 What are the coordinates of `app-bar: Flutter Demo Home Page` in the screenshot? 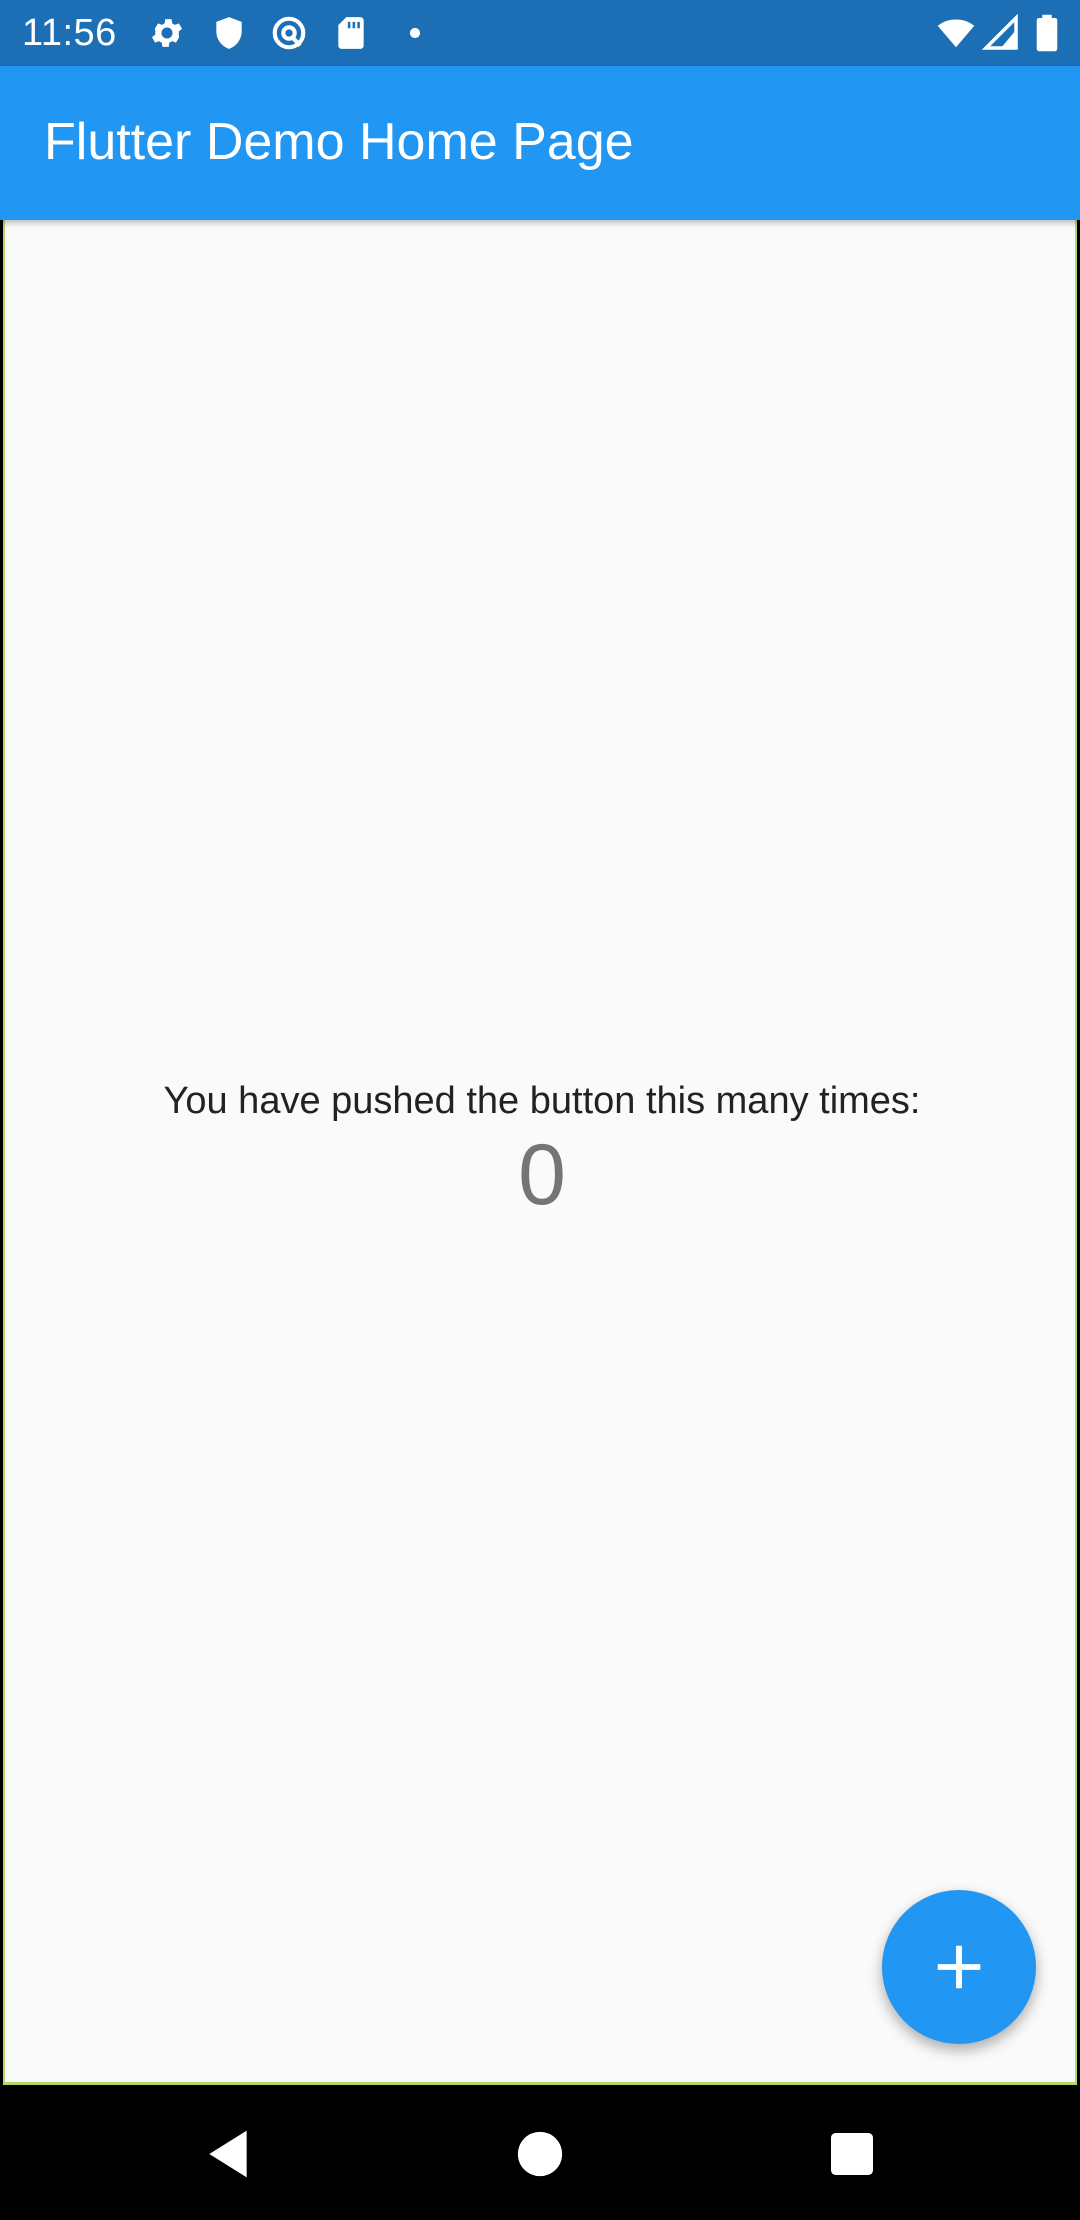 It's located at (540, 143).